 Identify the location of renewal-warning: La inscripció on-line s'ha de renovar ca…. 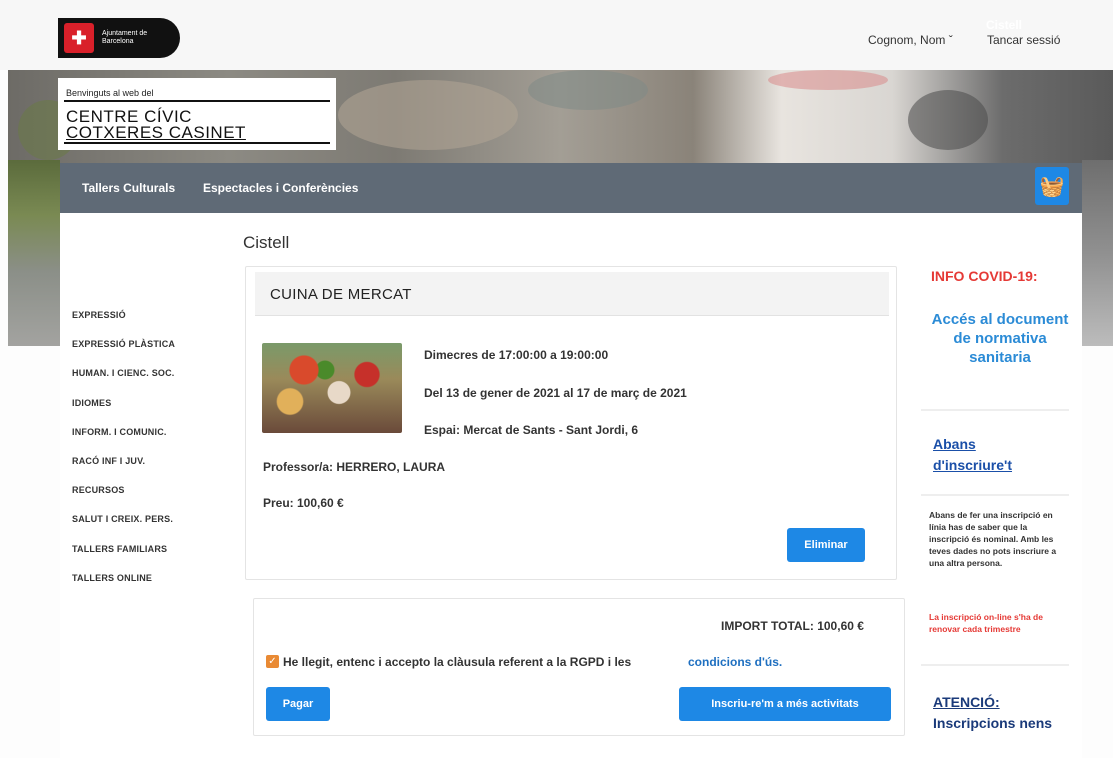
(986, 623).